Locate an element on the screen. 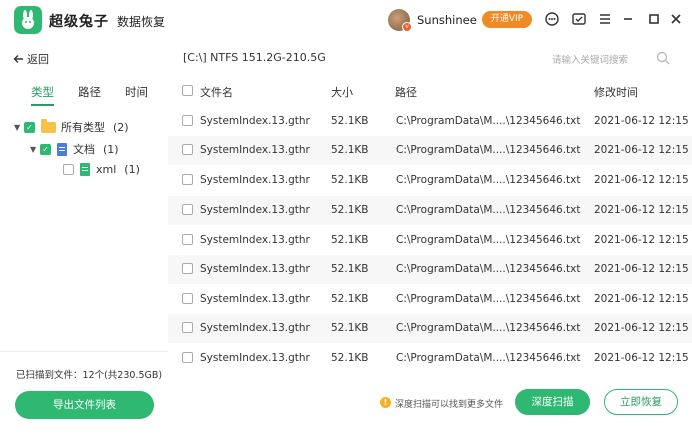  app-brand: 超级兔子 is located at coordinates (79, 22).